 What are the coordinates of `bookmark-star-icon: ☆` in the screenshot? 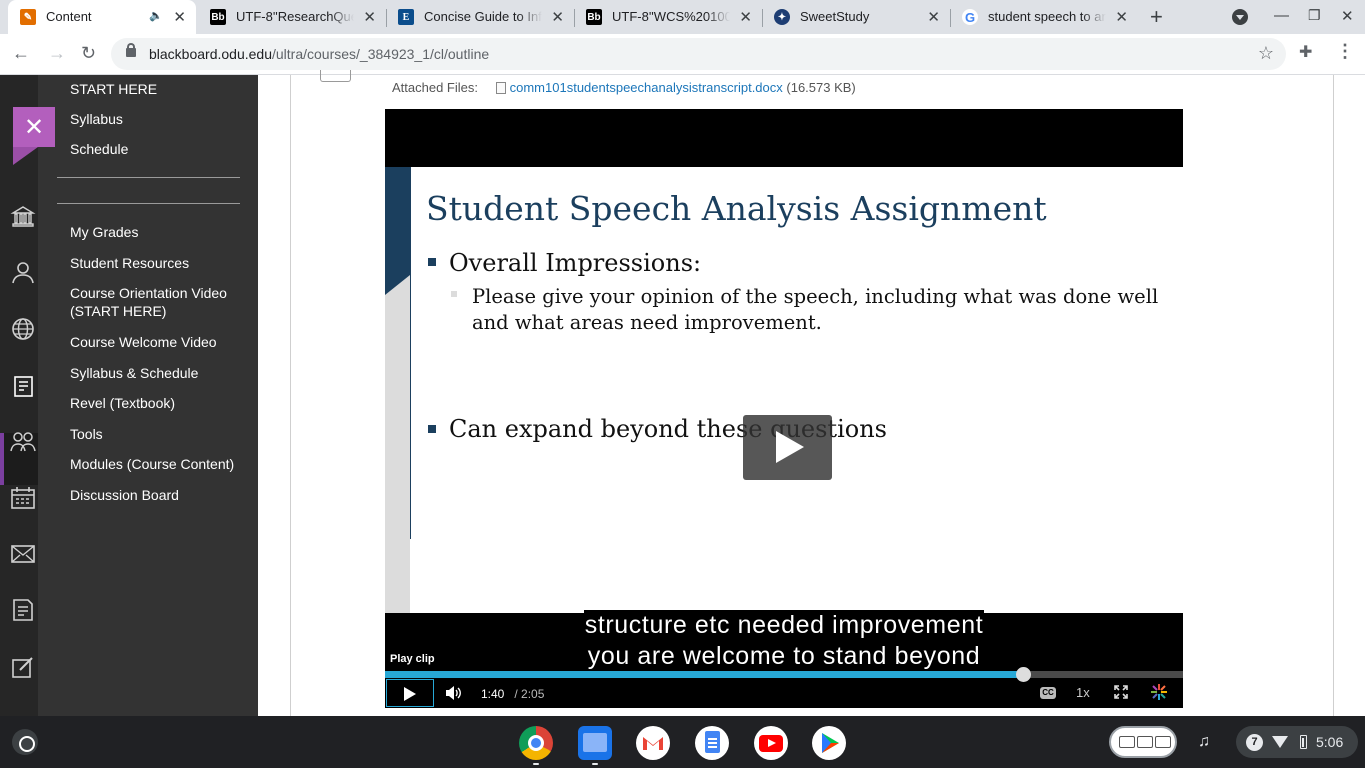 It's located at (1266, 53).